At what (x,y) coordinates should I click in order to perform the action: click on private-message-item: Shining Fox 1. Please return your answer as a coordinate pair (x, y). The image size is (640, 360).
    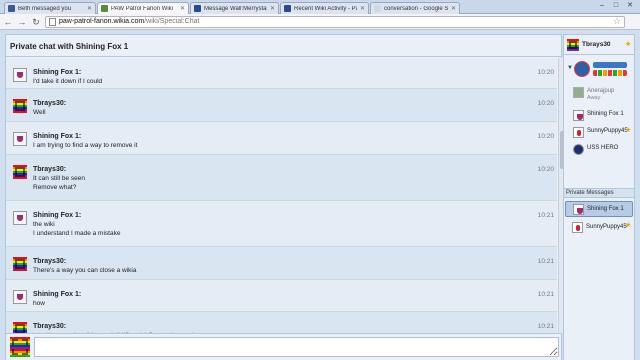
    Looking at the image, I should click on (599, 209).